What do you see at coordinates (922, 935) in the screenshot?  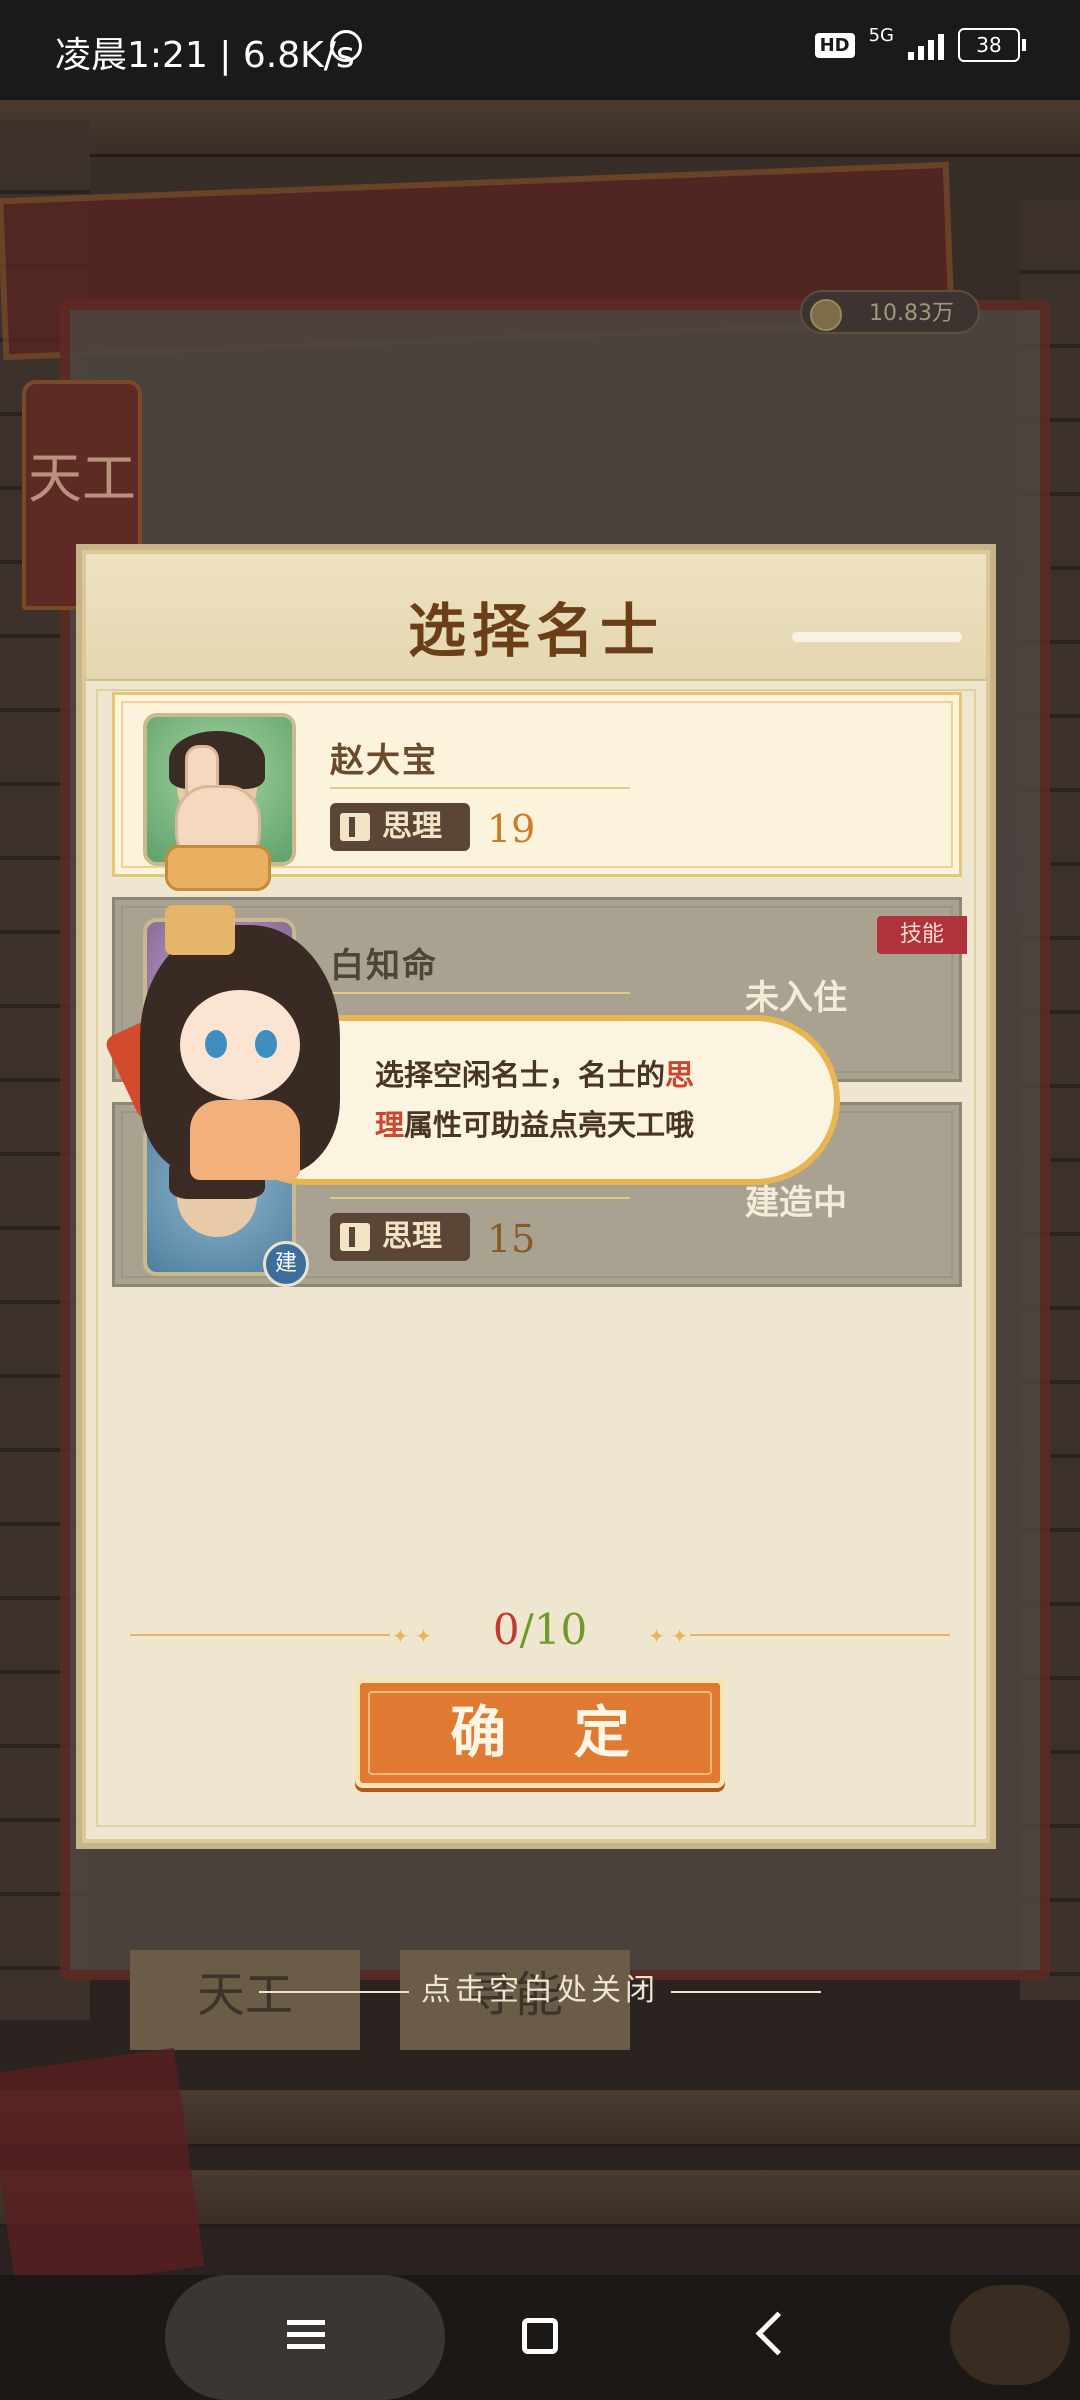 I see `skill-tag: 技能` at bounding box center [922, 935].